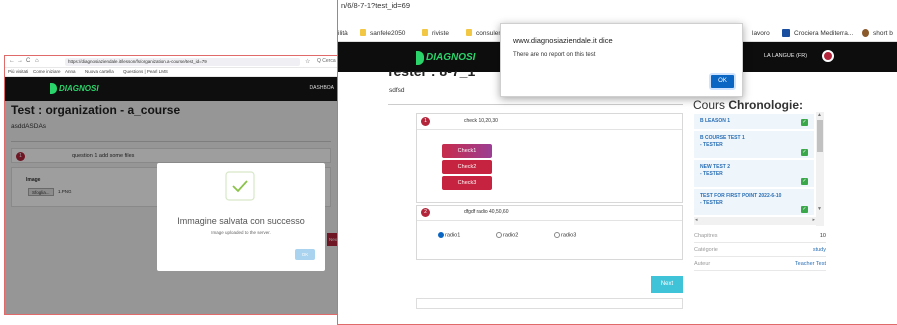 The image size is (897, 325). Describe the element at coordinates (820, 136) in the screenshot. I see `scrollbar-thumb` at that location.